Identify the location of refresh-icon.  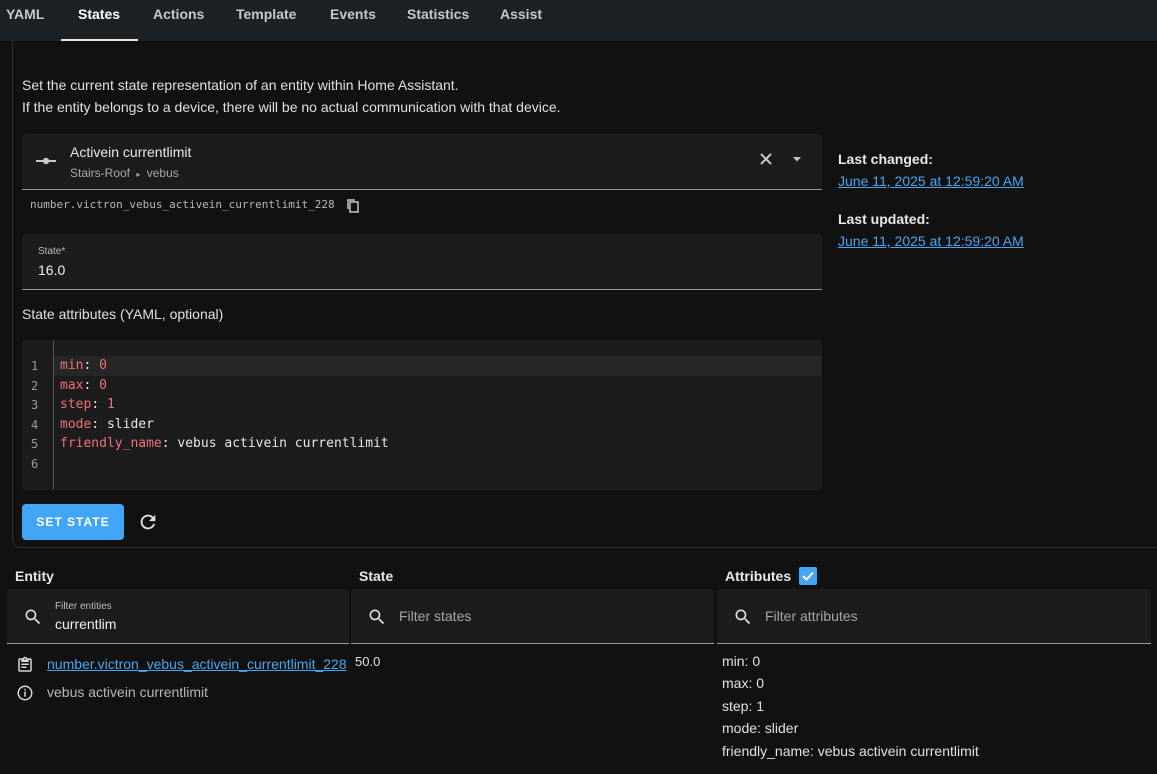
(148, 523).